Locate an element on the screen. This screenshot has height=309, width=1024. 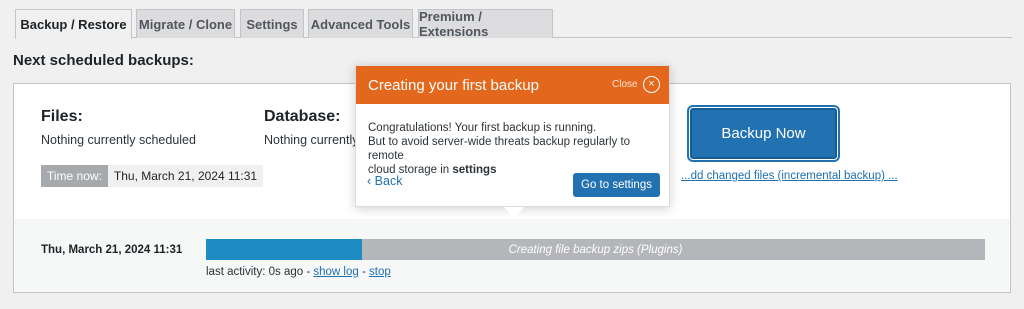
files-status: Nothing currently scheduled is located at coordinates (118, 140).